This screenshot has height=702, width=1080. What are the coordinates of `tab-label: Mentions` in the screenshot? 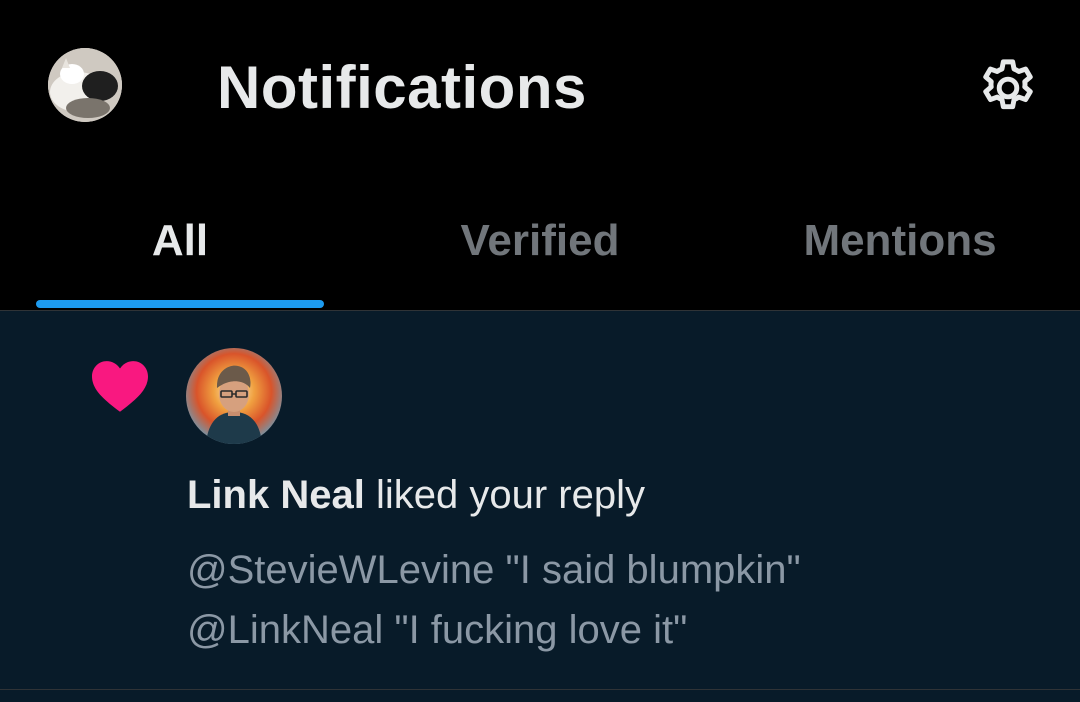 It's located at (900, 240).